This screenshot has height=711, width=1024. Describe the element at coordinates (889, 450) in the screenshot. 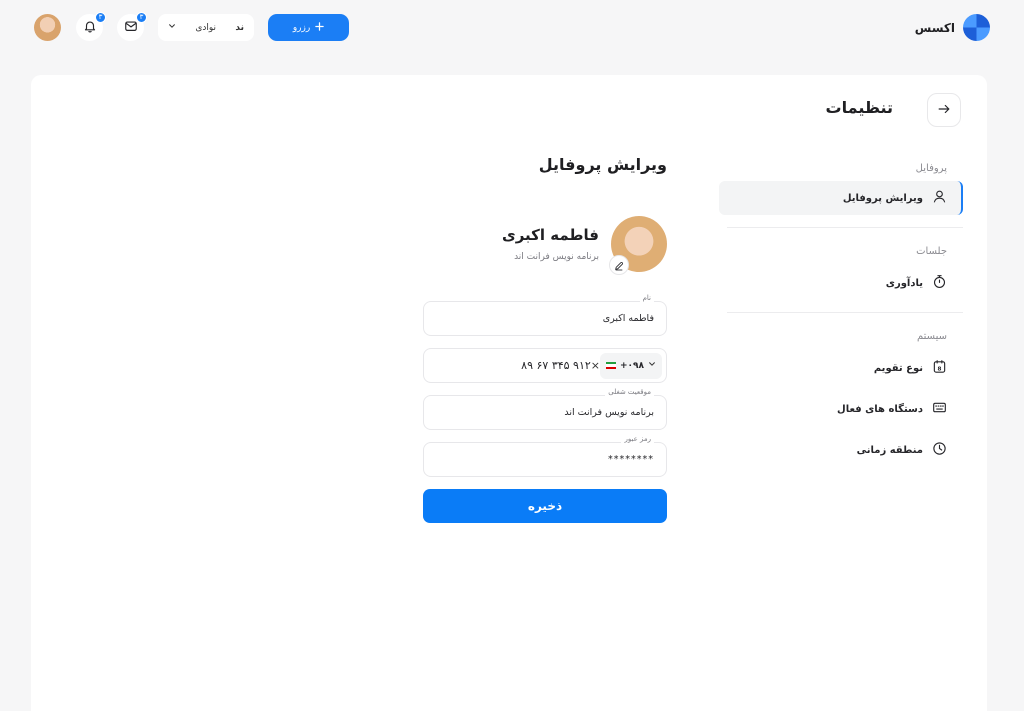

I see `sidebar-item-label: منطقه زمانی` at that location.